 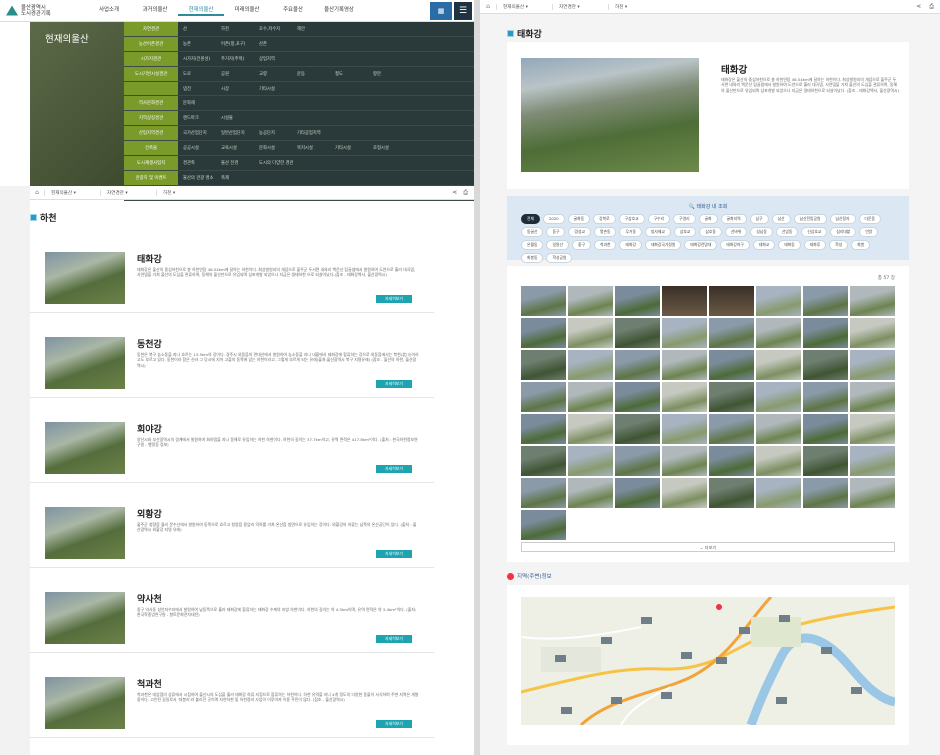 What do you see at coordinates (278, 163) in the screenshot?
I see `mega-item: 도시의 다양한 경관` at bounding box center [278, 163].